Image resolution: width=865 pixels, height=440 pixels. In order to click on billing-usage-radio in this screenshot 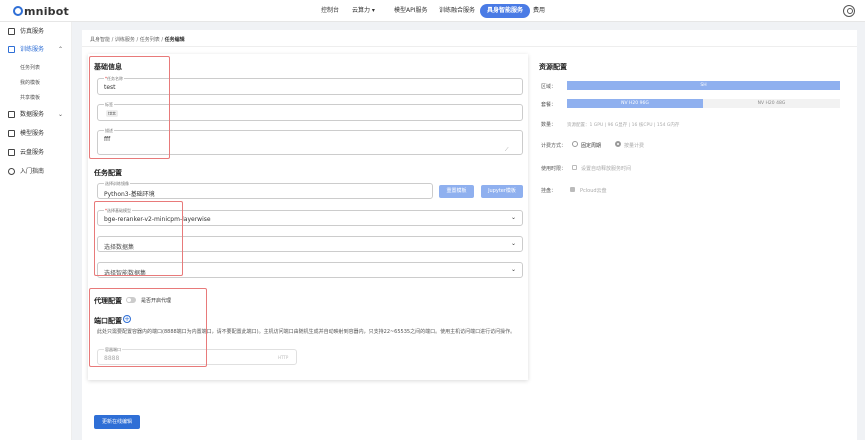, I will do `click(618, 144)`.